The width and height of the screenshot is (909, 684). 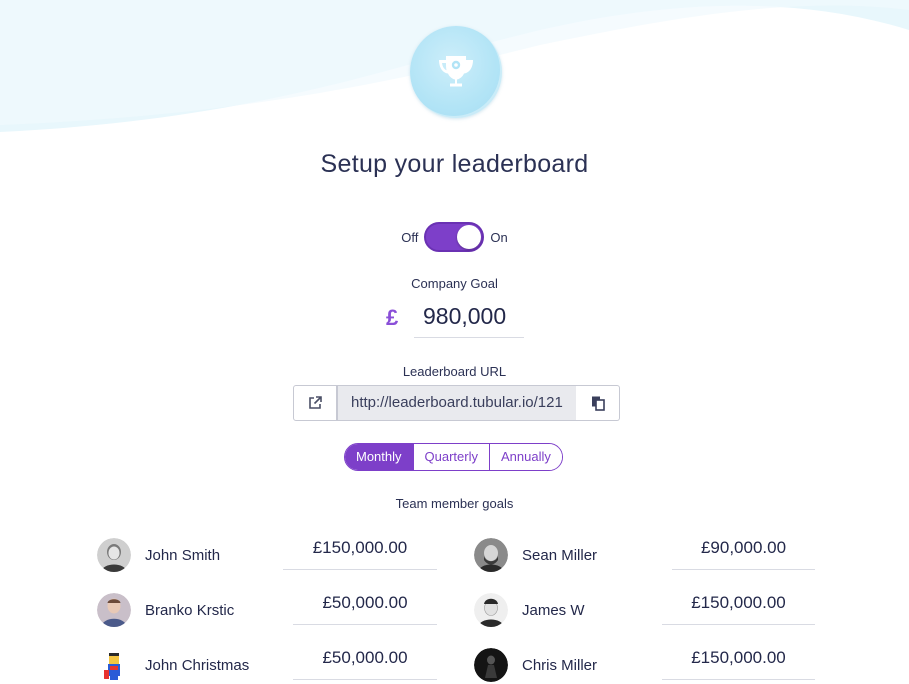 I want to click on company-goal-input: 980,000, so click(x=469, y=318).